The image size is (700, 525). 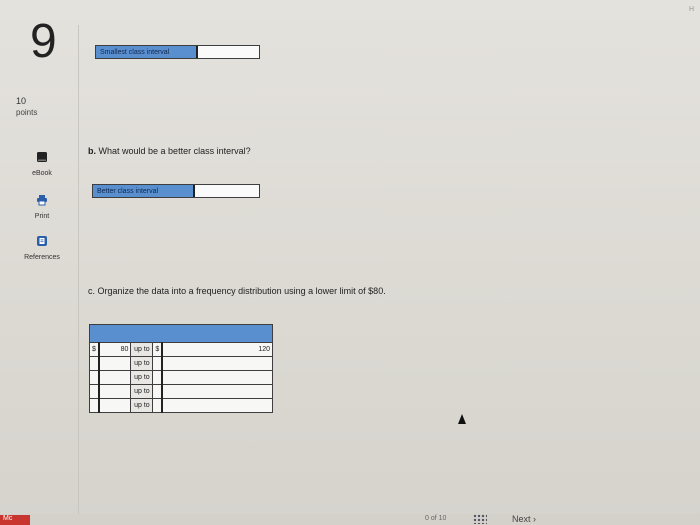 I want to click on corner-text: H, so click(x=691, y=9).